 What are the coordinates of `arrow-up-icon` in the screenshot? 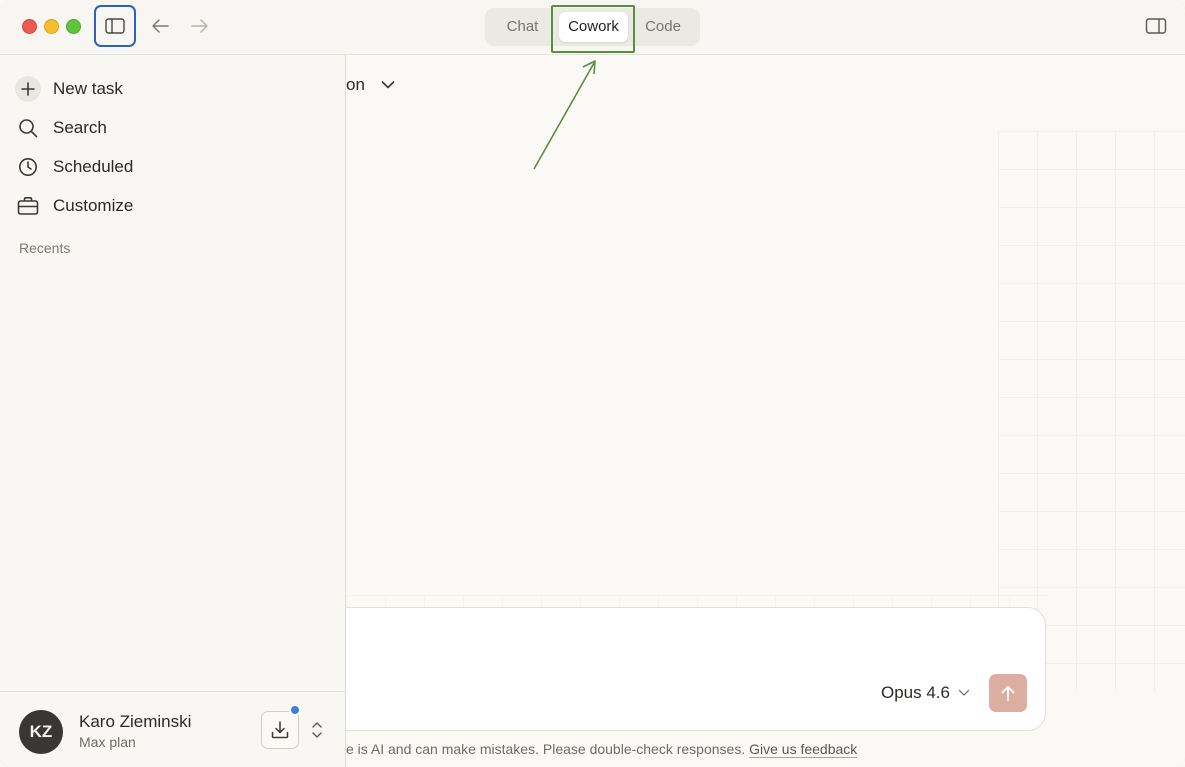 It's located at (1008, 693).